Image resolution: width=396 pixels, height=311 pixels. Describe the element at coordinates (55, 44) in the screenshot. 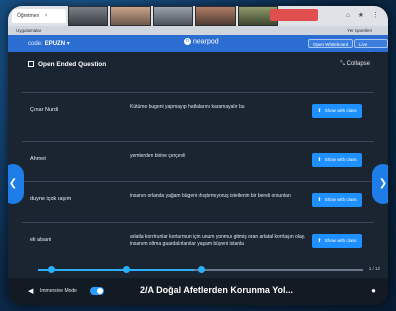

I see `session-code-value: EPUZN` at that location.